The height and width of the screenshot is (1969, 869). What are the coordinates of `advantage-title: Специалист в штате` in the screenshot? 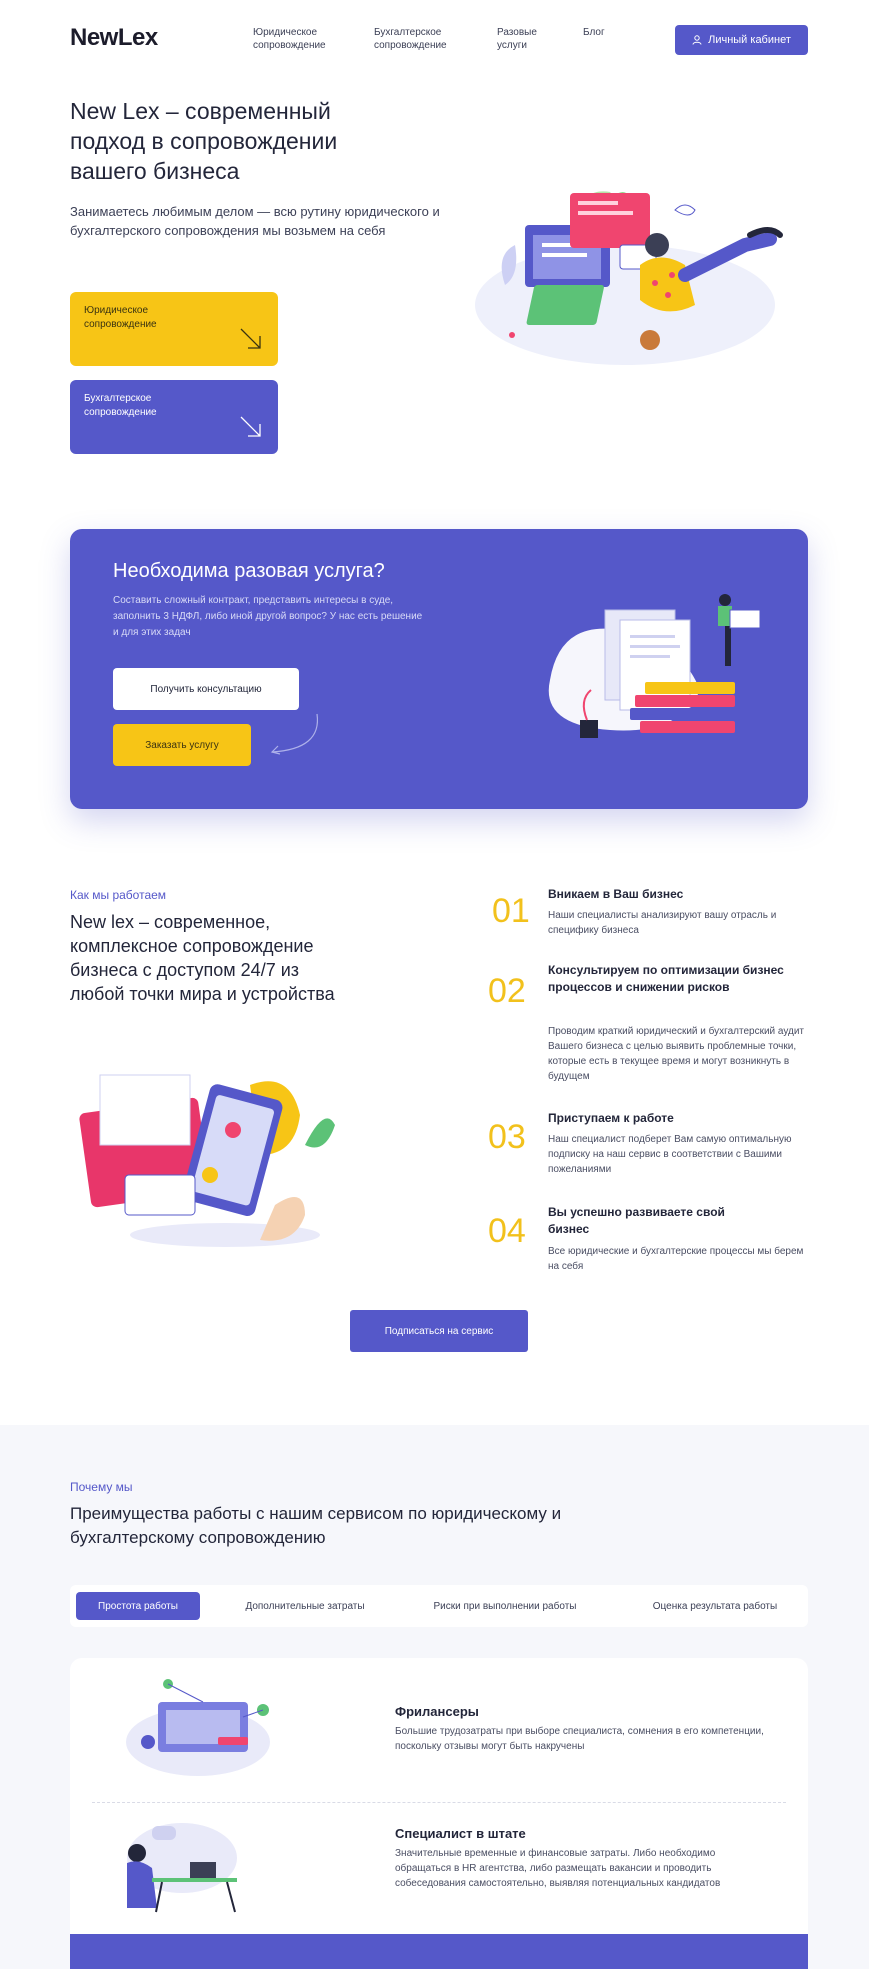 It's located at (460, 1833).